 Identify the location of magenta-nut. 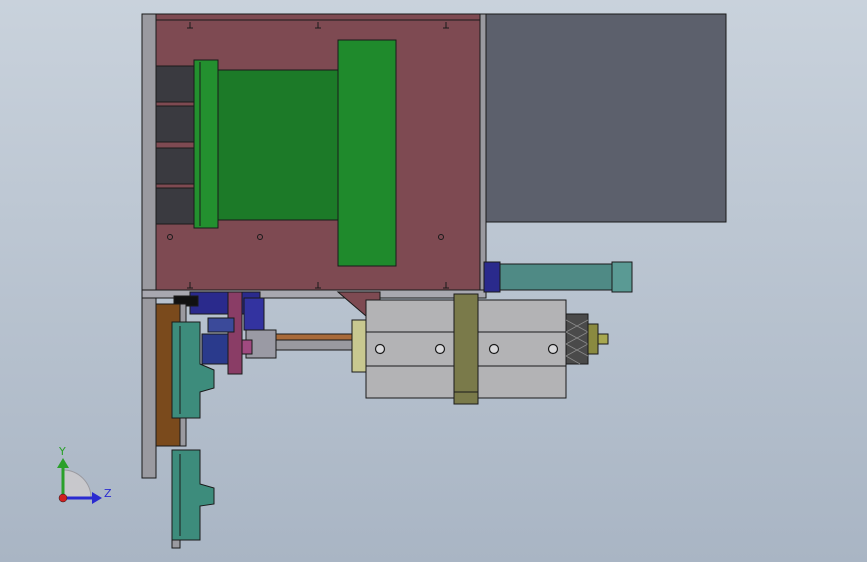
(247, 347).